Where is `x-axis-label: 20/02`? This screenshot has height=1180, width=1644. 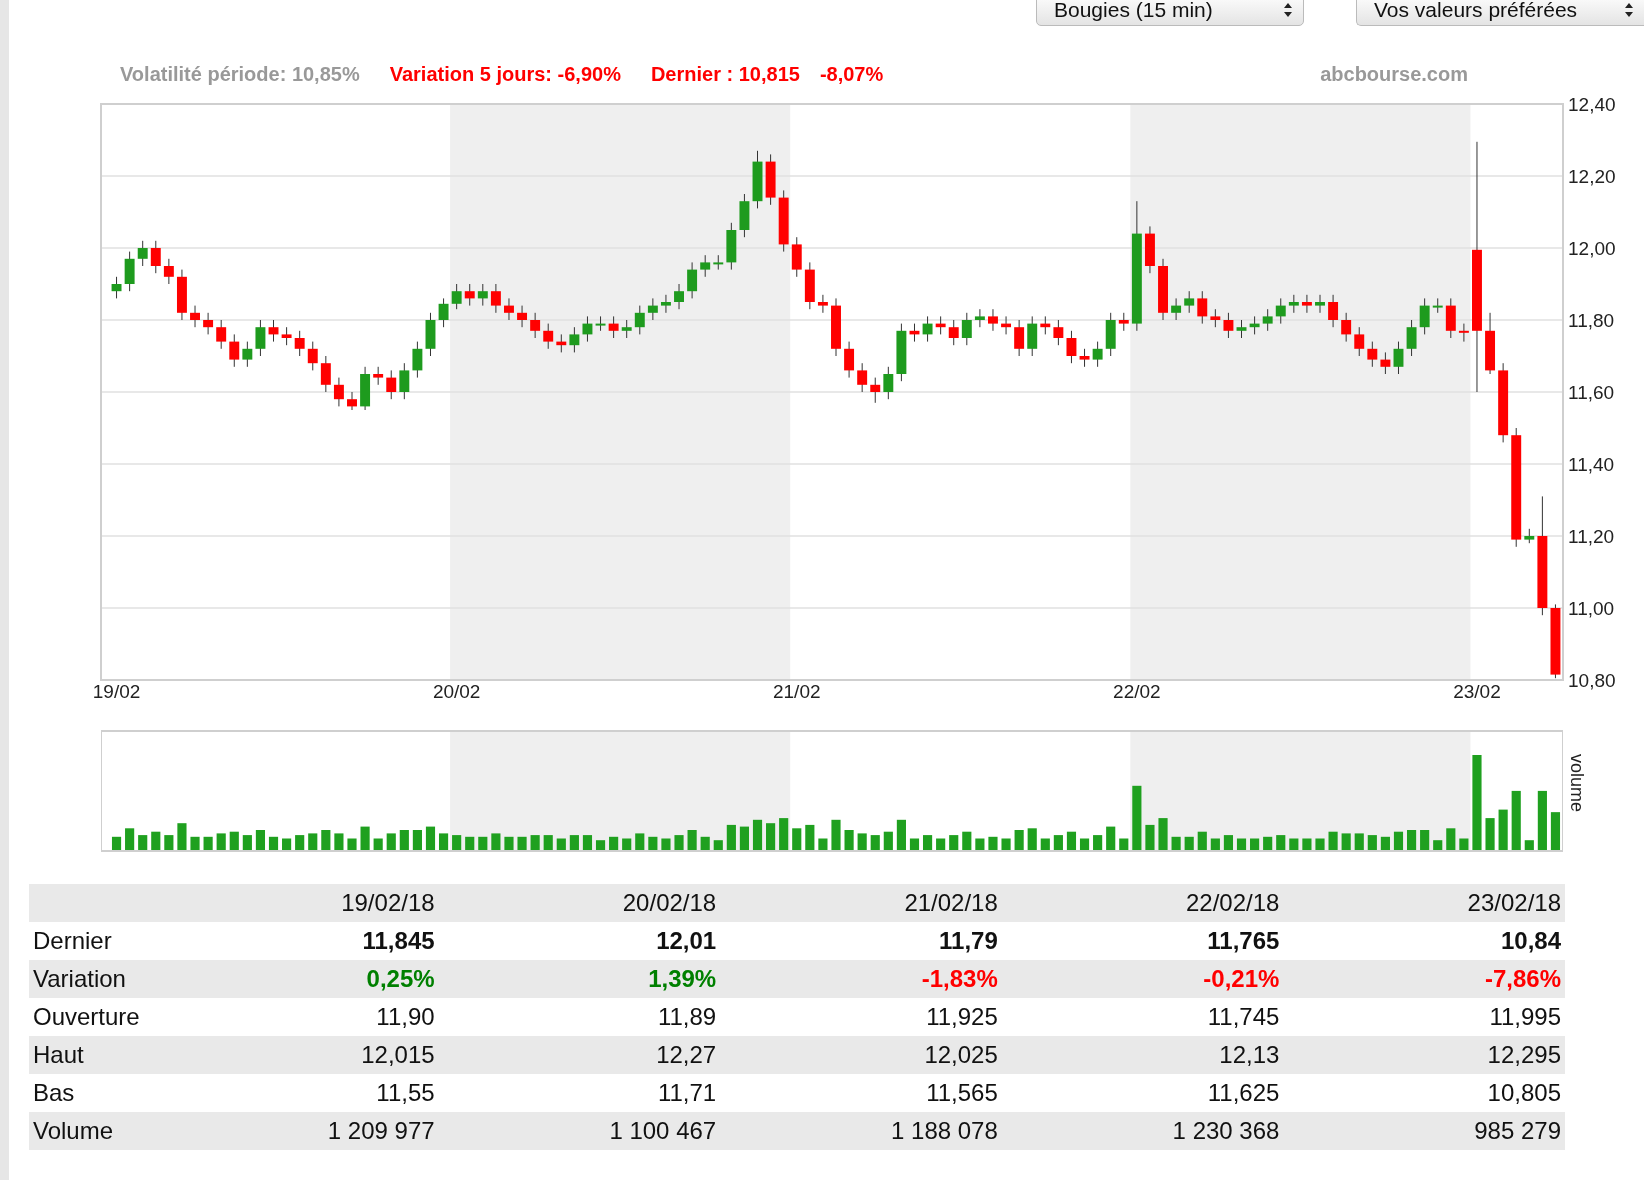 x-axis-label: 20/02 is located at coordinates (456, 691).